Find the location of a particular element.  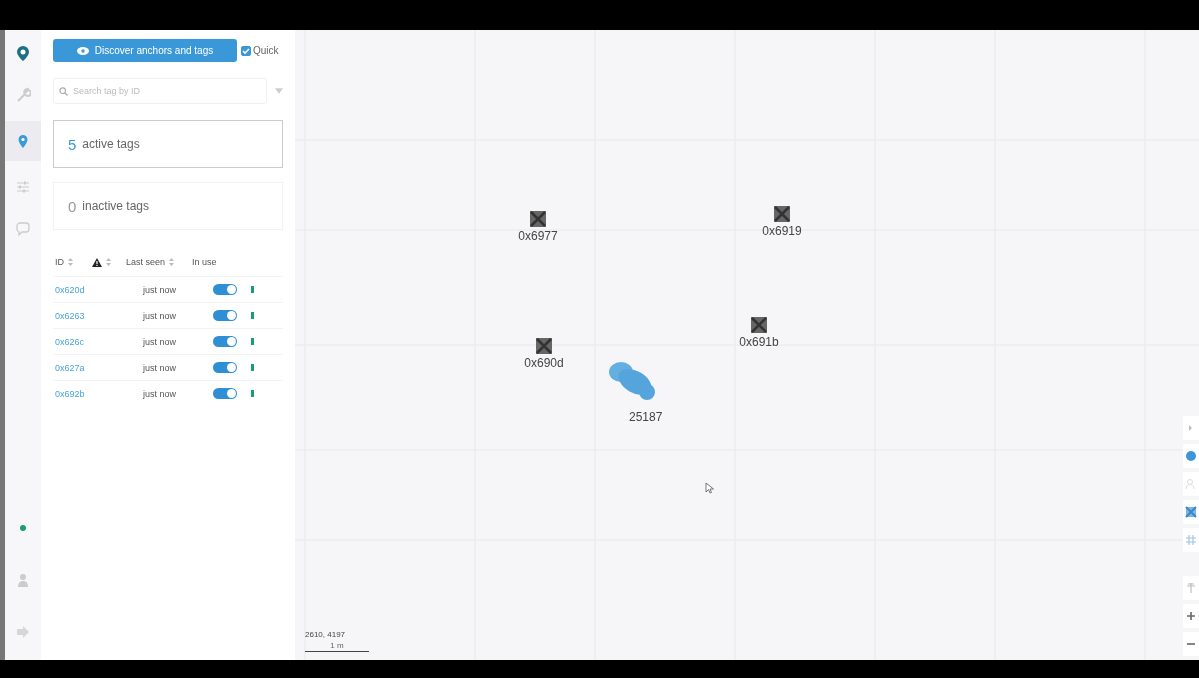

tag-id-link: 0x620d is located at coordinates (78, 289).